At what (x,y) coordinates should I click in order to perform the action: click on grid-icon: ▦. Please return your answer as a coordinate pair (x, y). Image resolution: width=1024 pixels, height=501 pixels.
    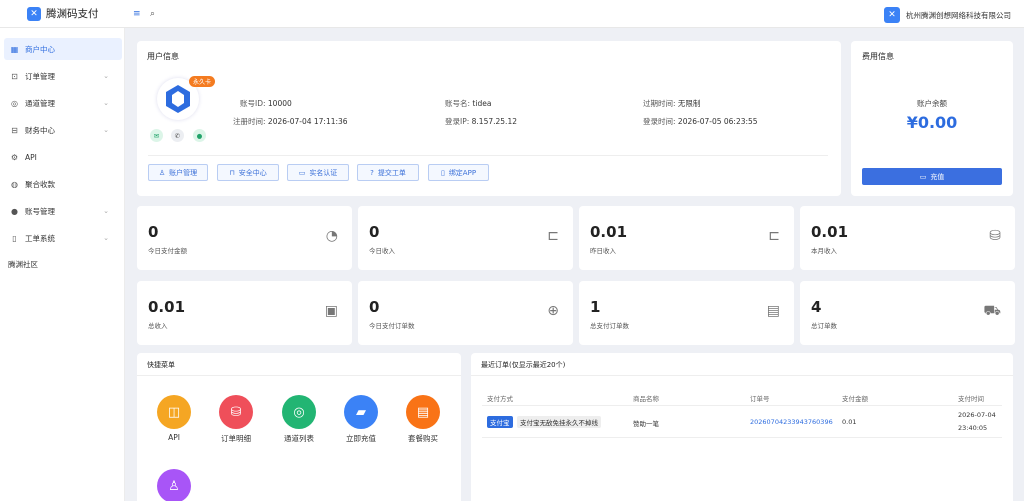
    Looking at the image, I should click on (14, 49).